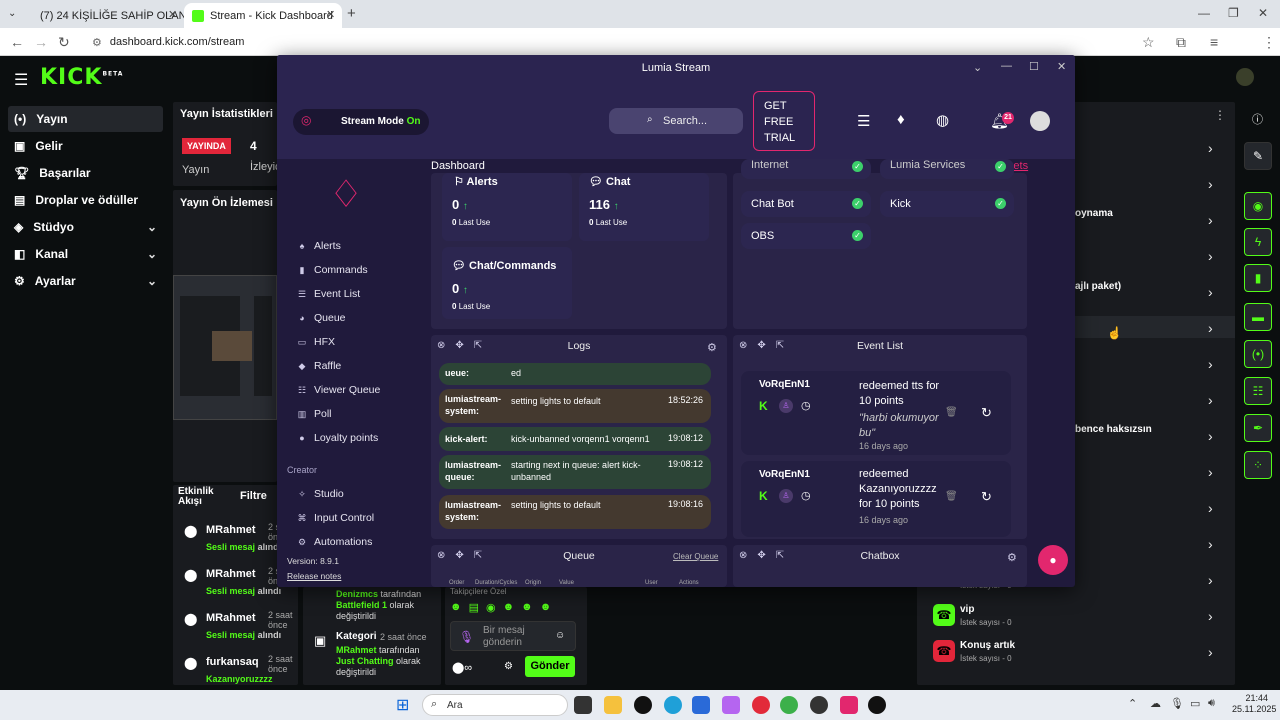 This screenshot has height=720, width=1280. I want to click on extensions-icon: ⧉, so click(1181, 42).